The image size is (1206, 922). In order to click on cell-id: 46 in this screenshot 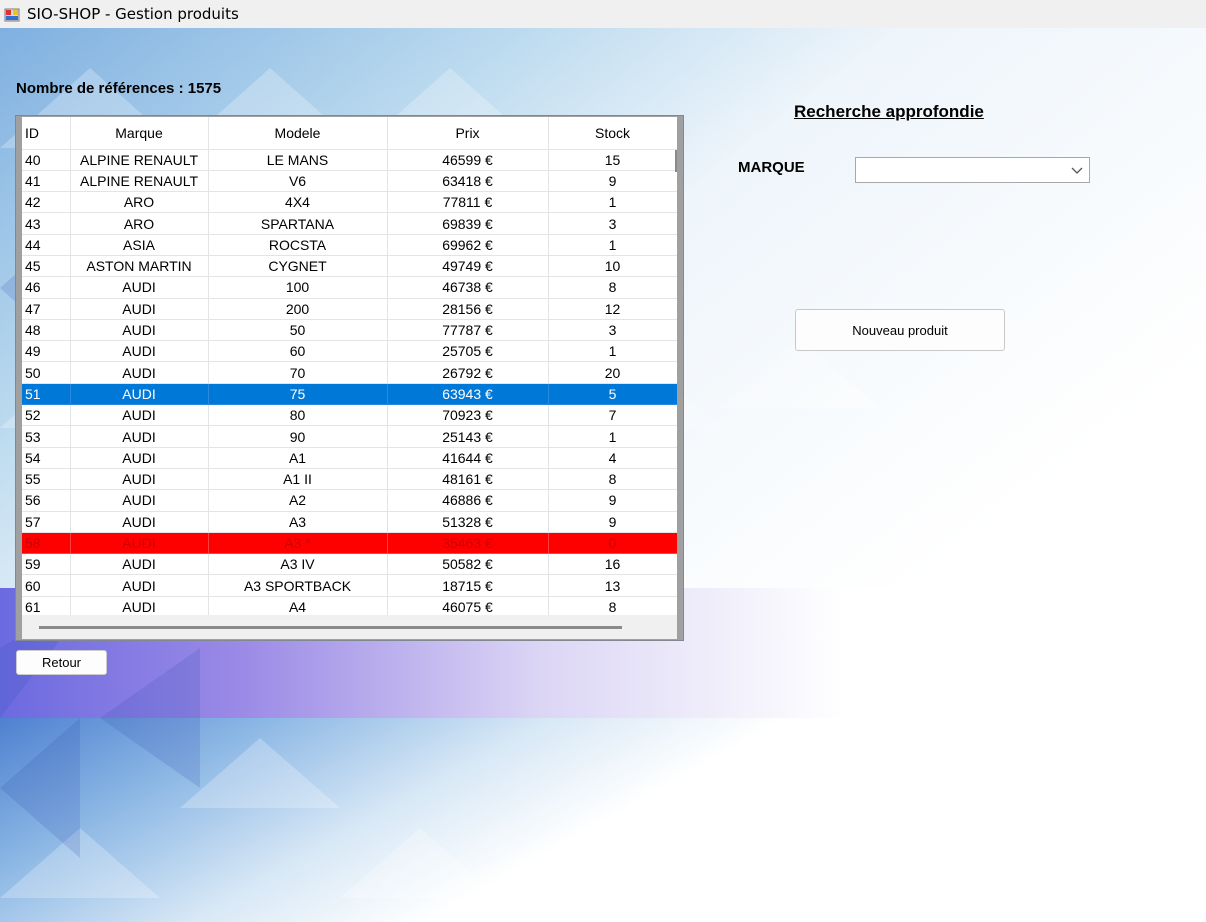, I will do `click(46, 287)`.